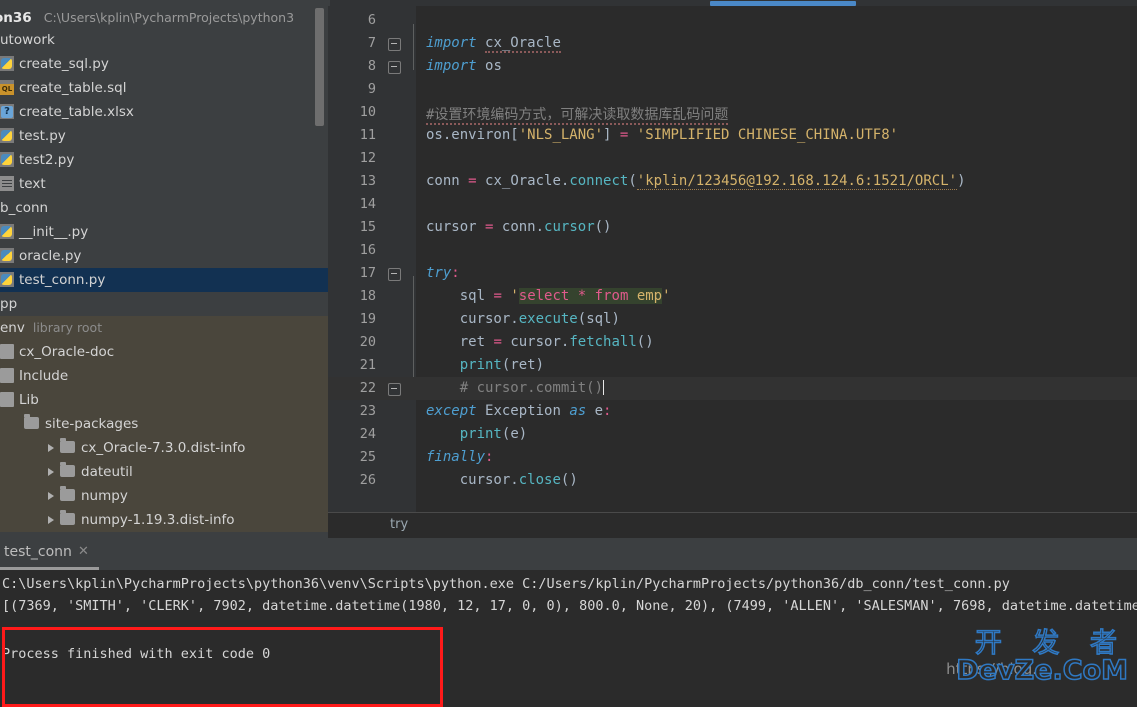 The height and width of the screenshot is (707, 1137). What do you see at coordinates (54, 232) in the screenshot?
I see `tree-item-label: __init__.py` at bounding box center [54, 232].